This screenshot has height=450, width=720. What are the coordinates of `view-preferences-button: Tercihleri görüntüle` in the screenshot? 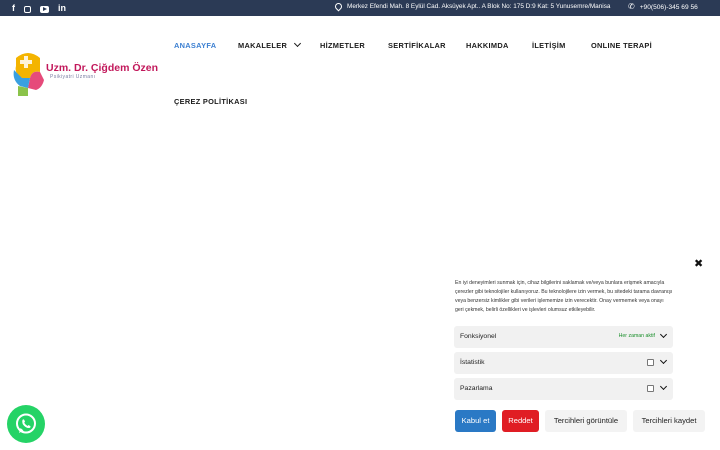 It's located at (586, 421).